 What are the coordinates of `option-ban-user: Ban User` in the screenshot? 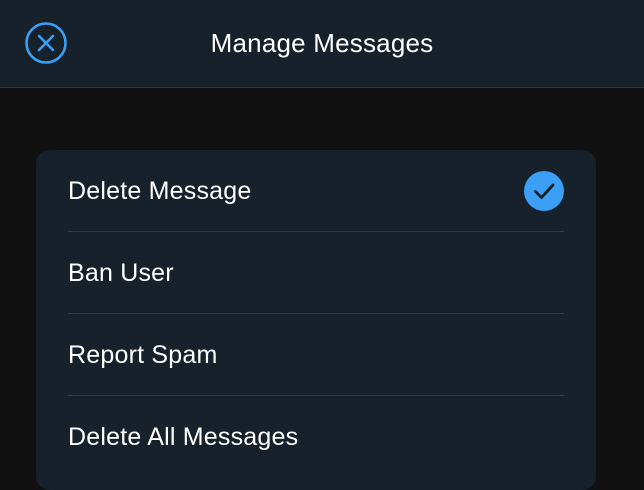 It's located at (316, 273).